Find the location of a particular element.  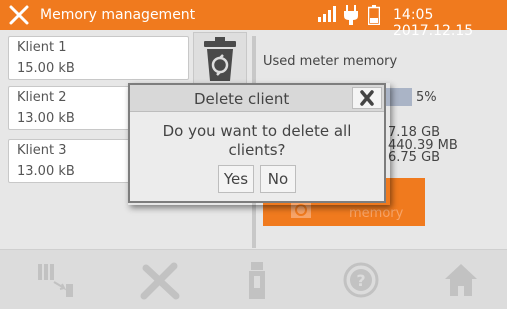

home-icon is located at coordinates (461, 280).